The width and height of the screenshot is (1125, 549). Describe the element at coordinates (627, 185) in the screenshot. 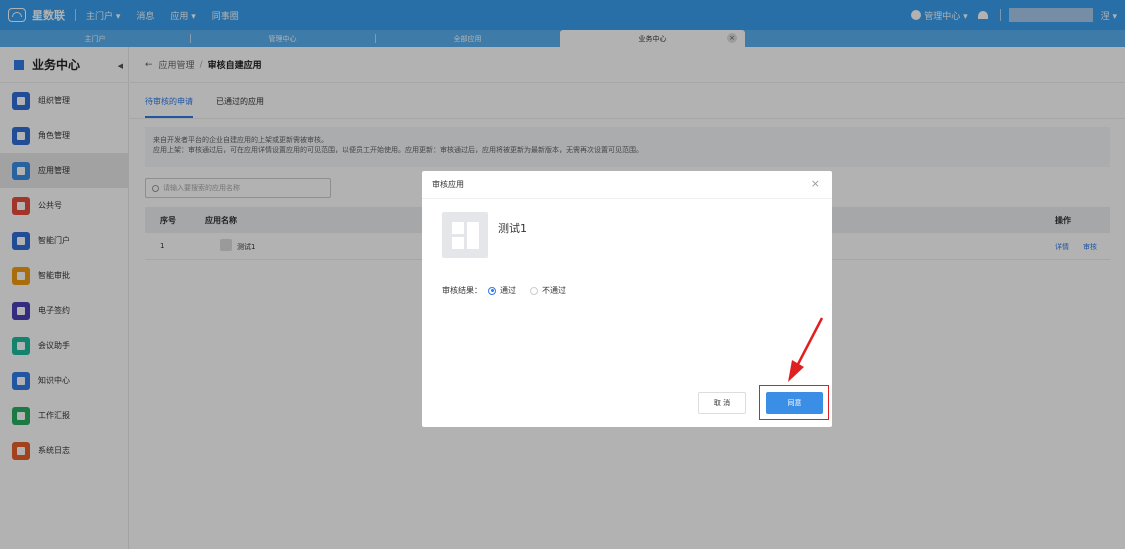

I see `dialog-header: 审核应用 ×` at that location.